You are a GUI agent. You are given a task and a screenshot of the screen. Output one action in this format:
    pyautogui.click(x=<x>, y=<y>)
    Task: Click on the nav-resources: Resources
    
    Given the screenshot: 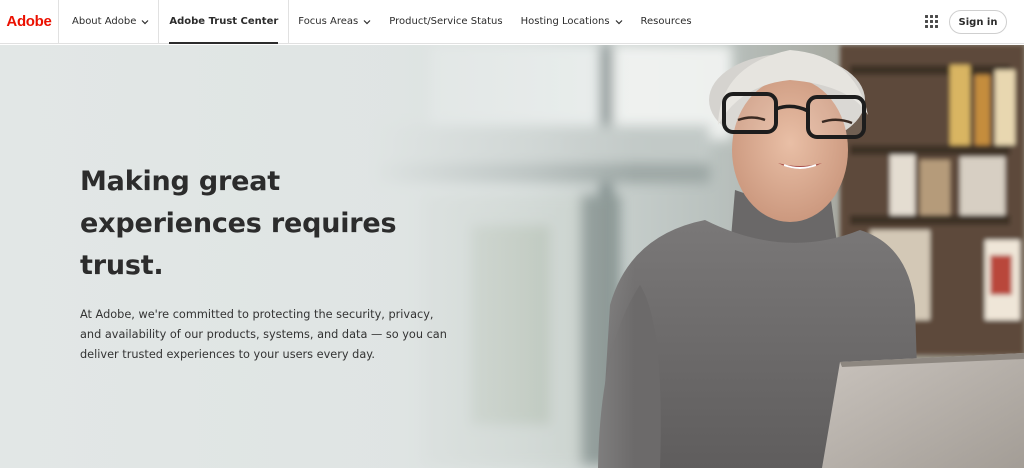 What is the action you would take?
    pyautogui.click(x=666, y=22)
    